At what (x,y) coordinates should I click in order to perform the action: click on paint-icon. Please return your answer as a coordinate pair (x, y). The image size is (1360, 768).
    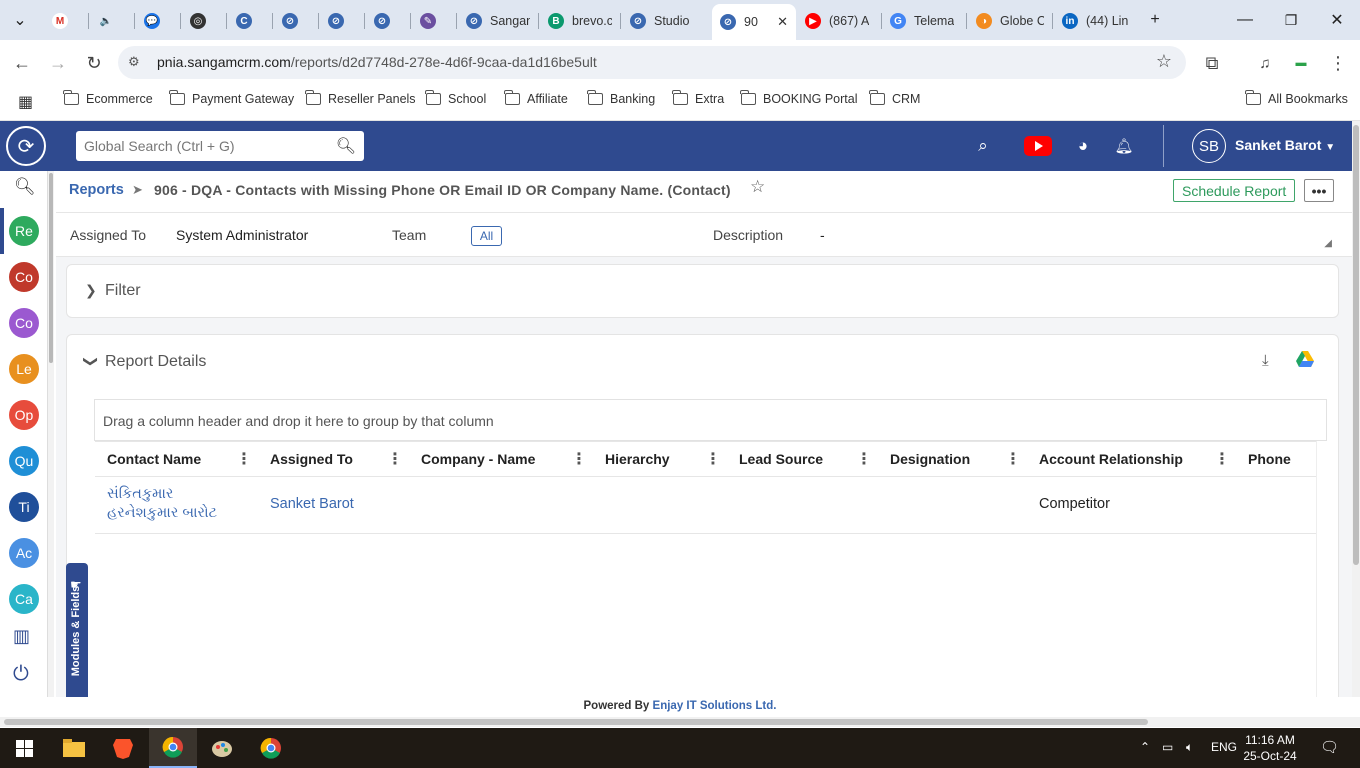
    Looking at the image, I should click on (222, 748).